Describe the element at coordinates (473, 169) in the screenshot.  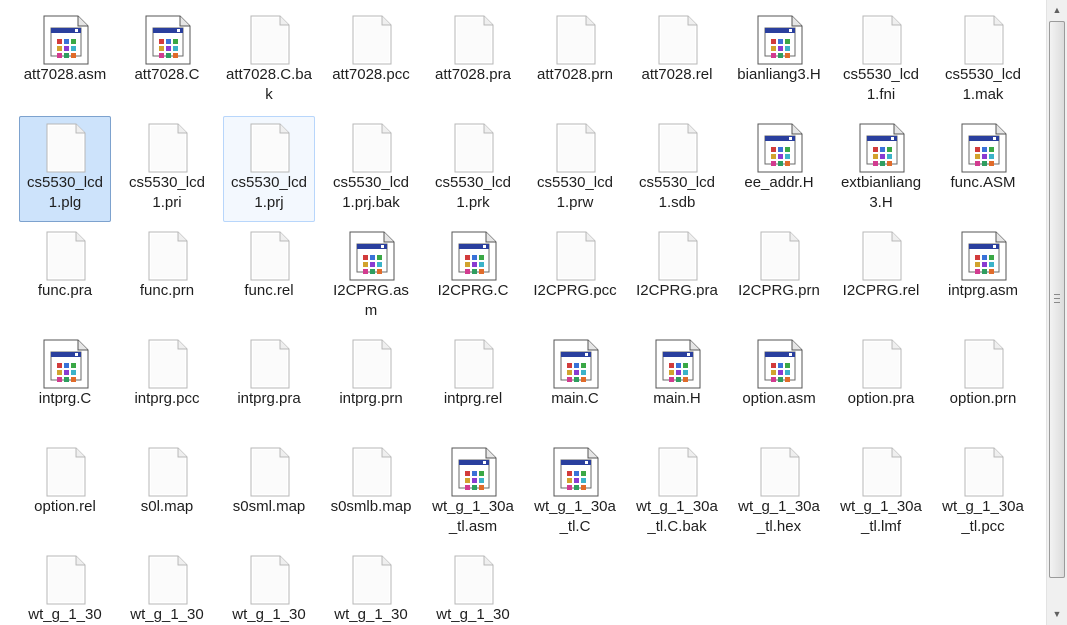
I see `file-item: cs5530_lcd1.prk` at that location.